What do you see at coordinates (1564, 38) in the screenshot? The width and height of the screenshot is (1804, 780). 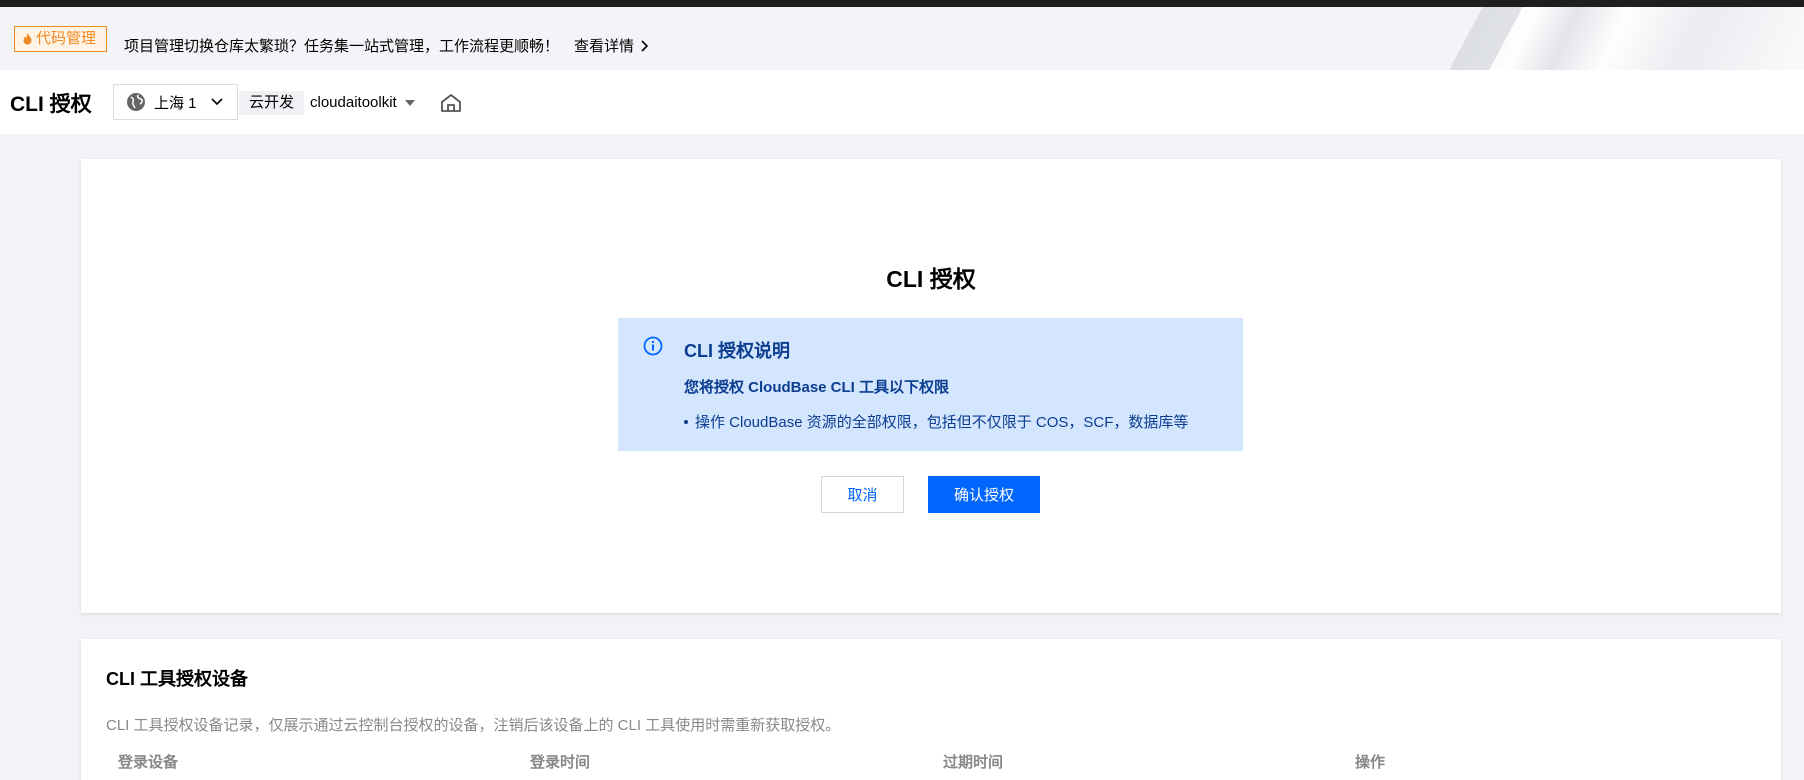 I see `announcement-decoration` at bounding box center [1564, 38].